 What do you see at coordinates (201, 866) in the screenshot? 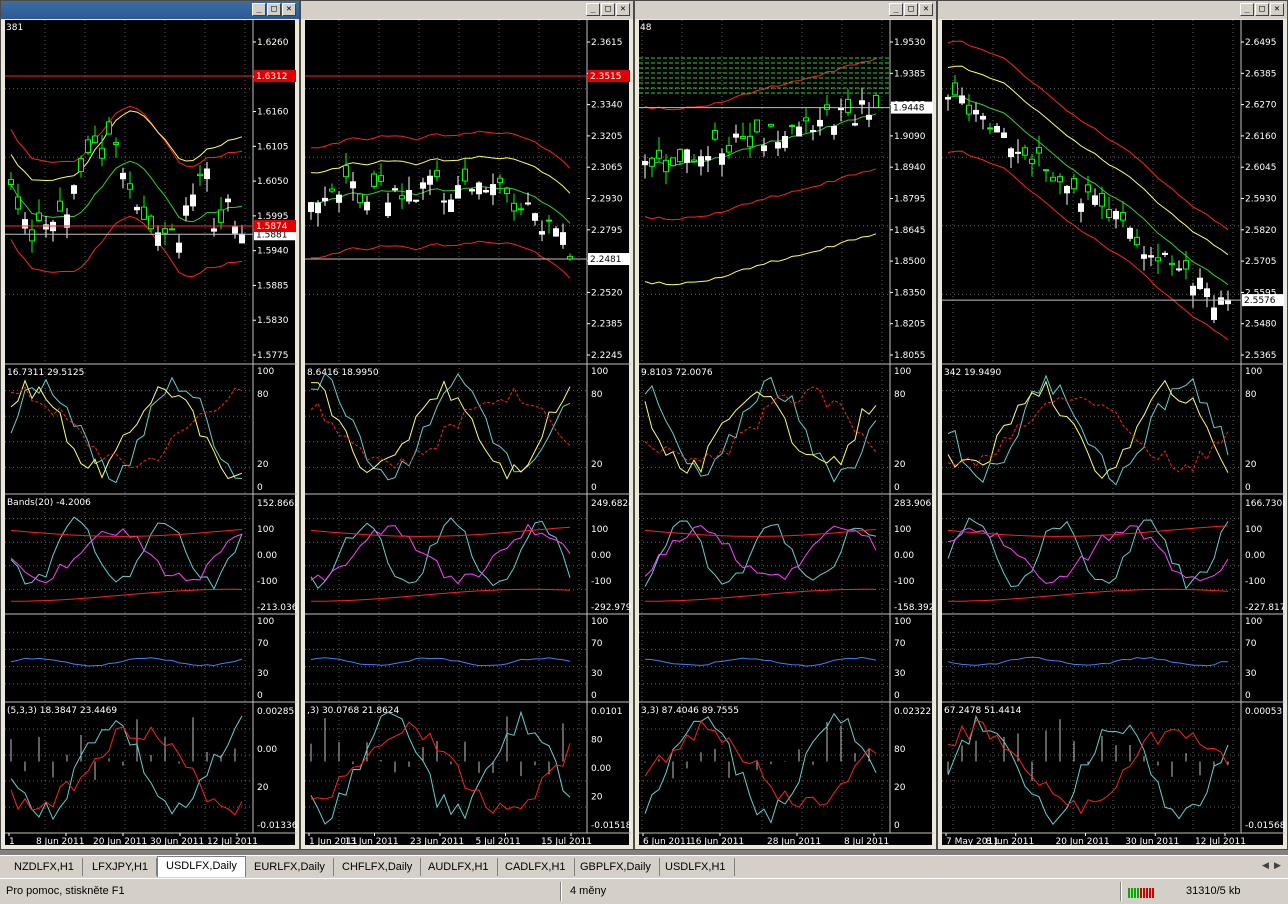
I see `tab-usdlfx-daily: USDLFX,Daily` at bounding box center [201, 866].